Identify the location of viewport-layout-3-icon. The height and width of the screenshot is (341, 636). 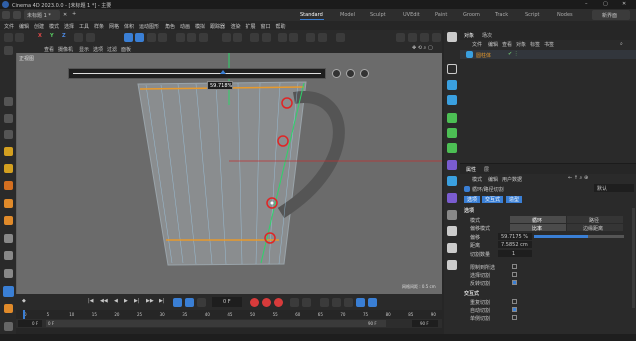
(424, 37).